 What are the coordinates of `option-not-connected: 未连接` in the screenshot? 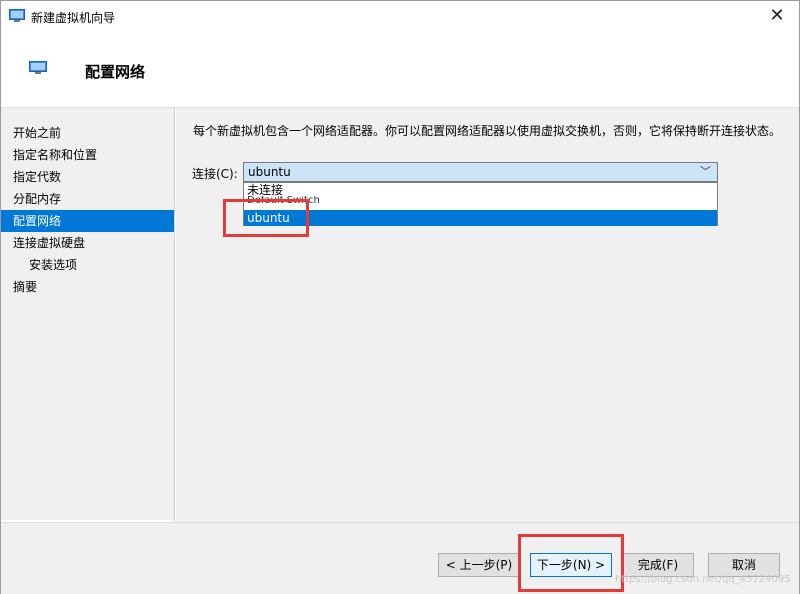 It's located at (480, 190).